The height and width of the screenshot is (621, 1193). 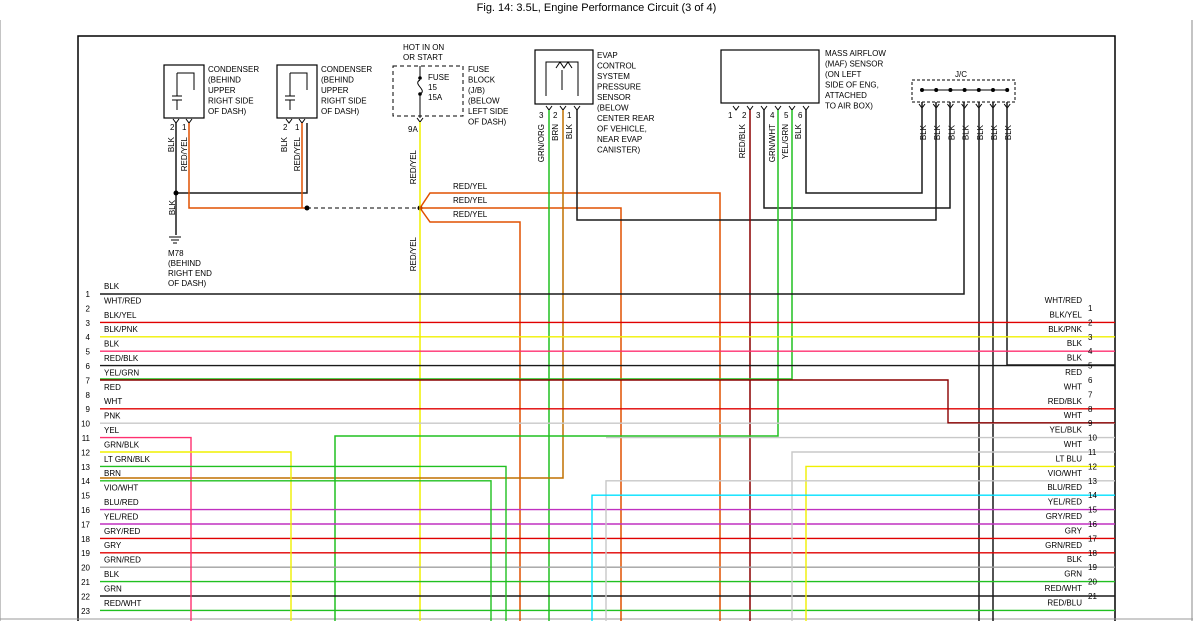 I want to click on ground-wire, so click(x=241, y=158).